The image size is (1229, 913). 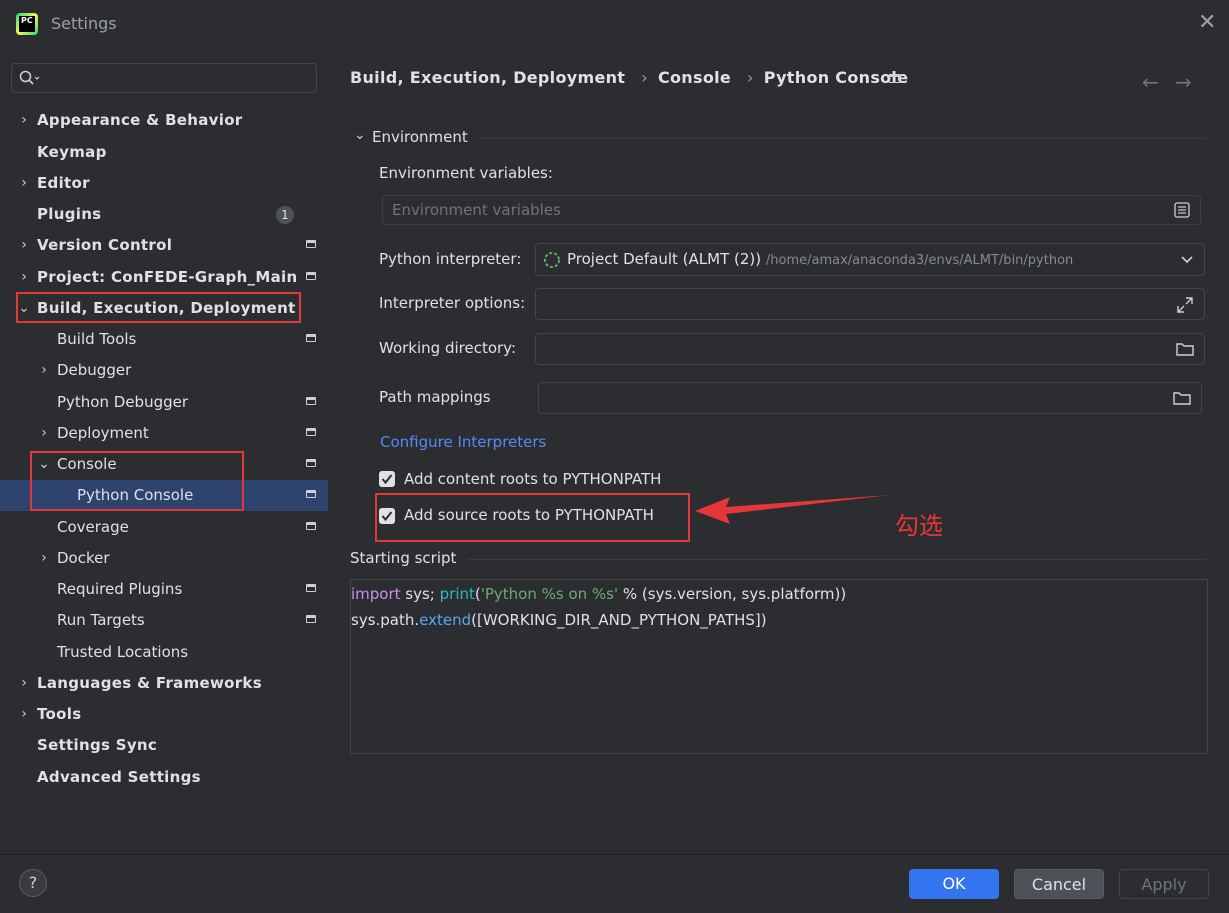 I want to click on sidebar-item-languages-frameworks: › Languages & Frameworks, so click(x=164, y=683).